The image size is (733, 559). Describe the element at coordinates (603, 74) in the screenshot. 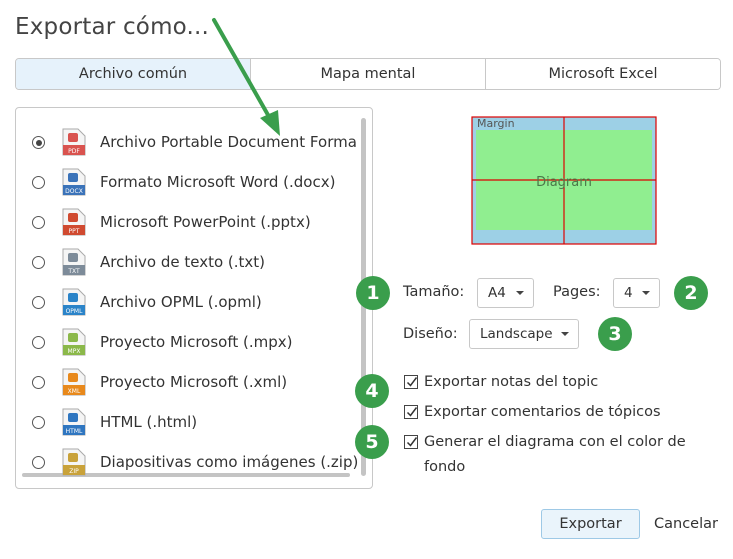

I see `tab-microsoft-excel: Microsoft Excel` at that location.